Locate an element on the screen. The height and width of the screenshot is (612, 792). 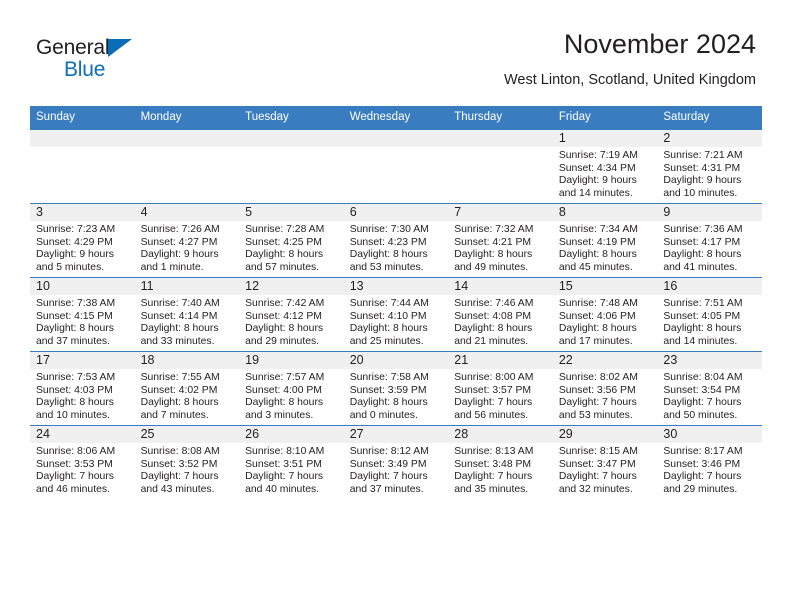
daylight-line: and 46 minutes. is located at coordinates (73, 489).